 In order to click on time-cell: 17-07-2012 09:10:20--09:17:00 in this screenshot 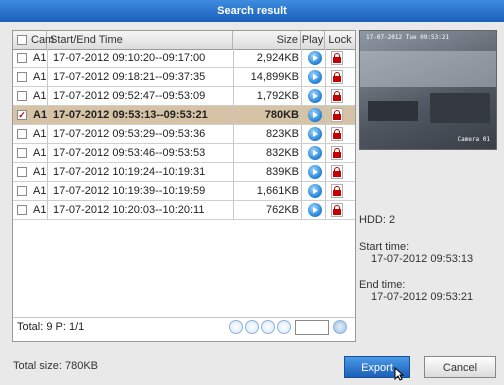, I will do `click(129, 58)`.